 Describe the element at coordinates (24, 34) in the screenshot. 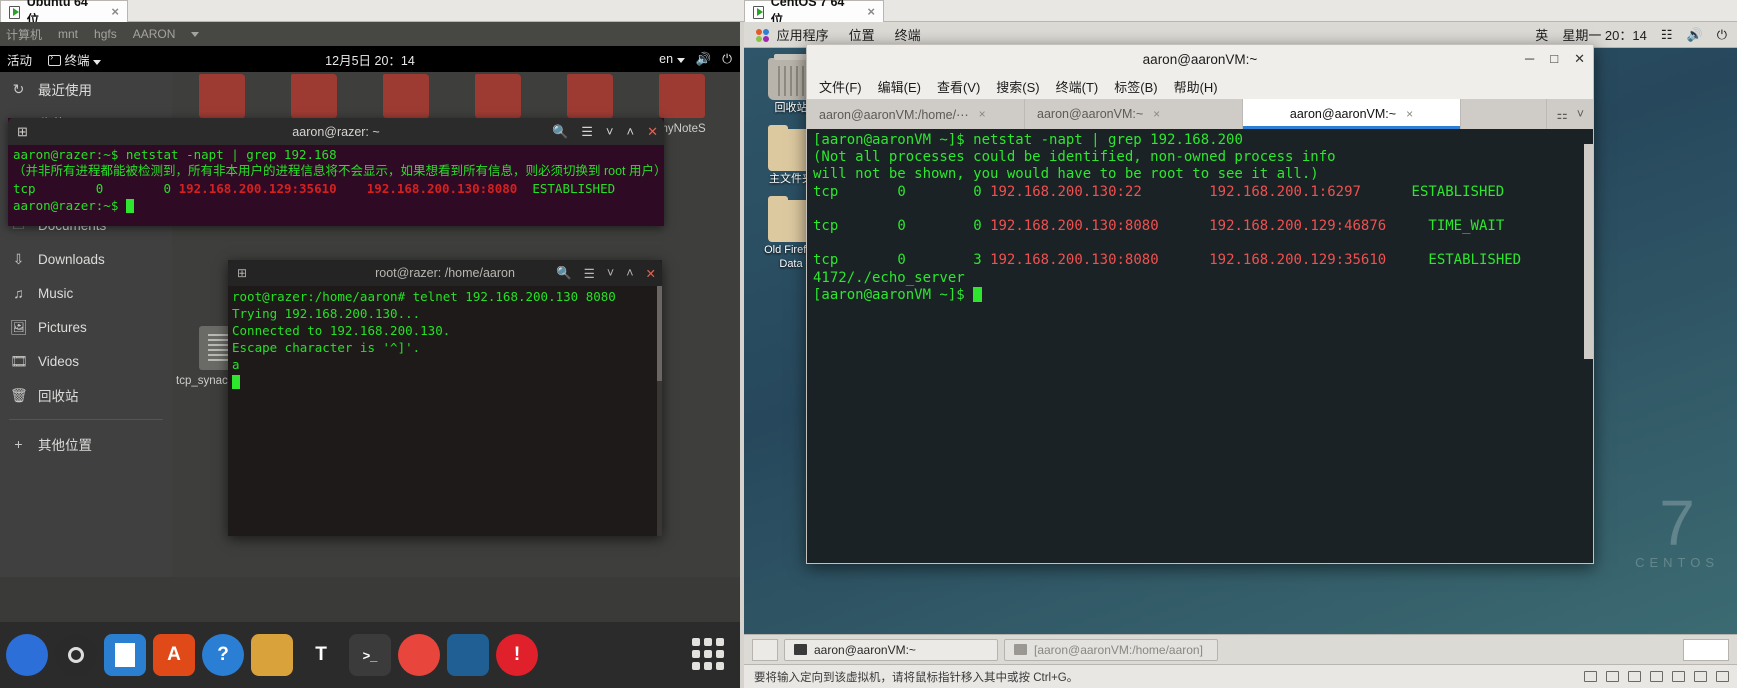

I see `pathbar-crumb-0: 计算机` at that location.